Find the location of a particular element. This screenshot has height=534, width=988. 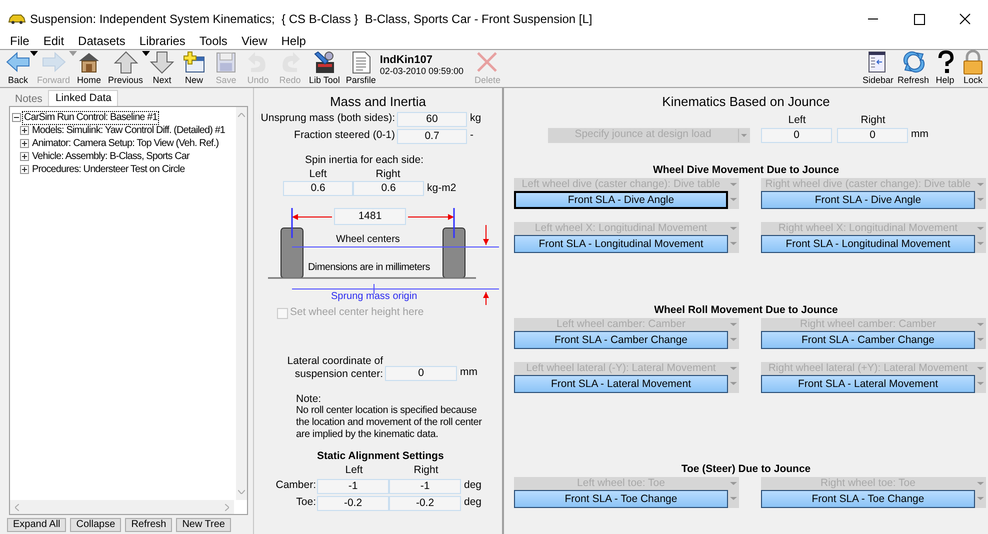

field-label: Toe: is located at coordinates (306, 502).